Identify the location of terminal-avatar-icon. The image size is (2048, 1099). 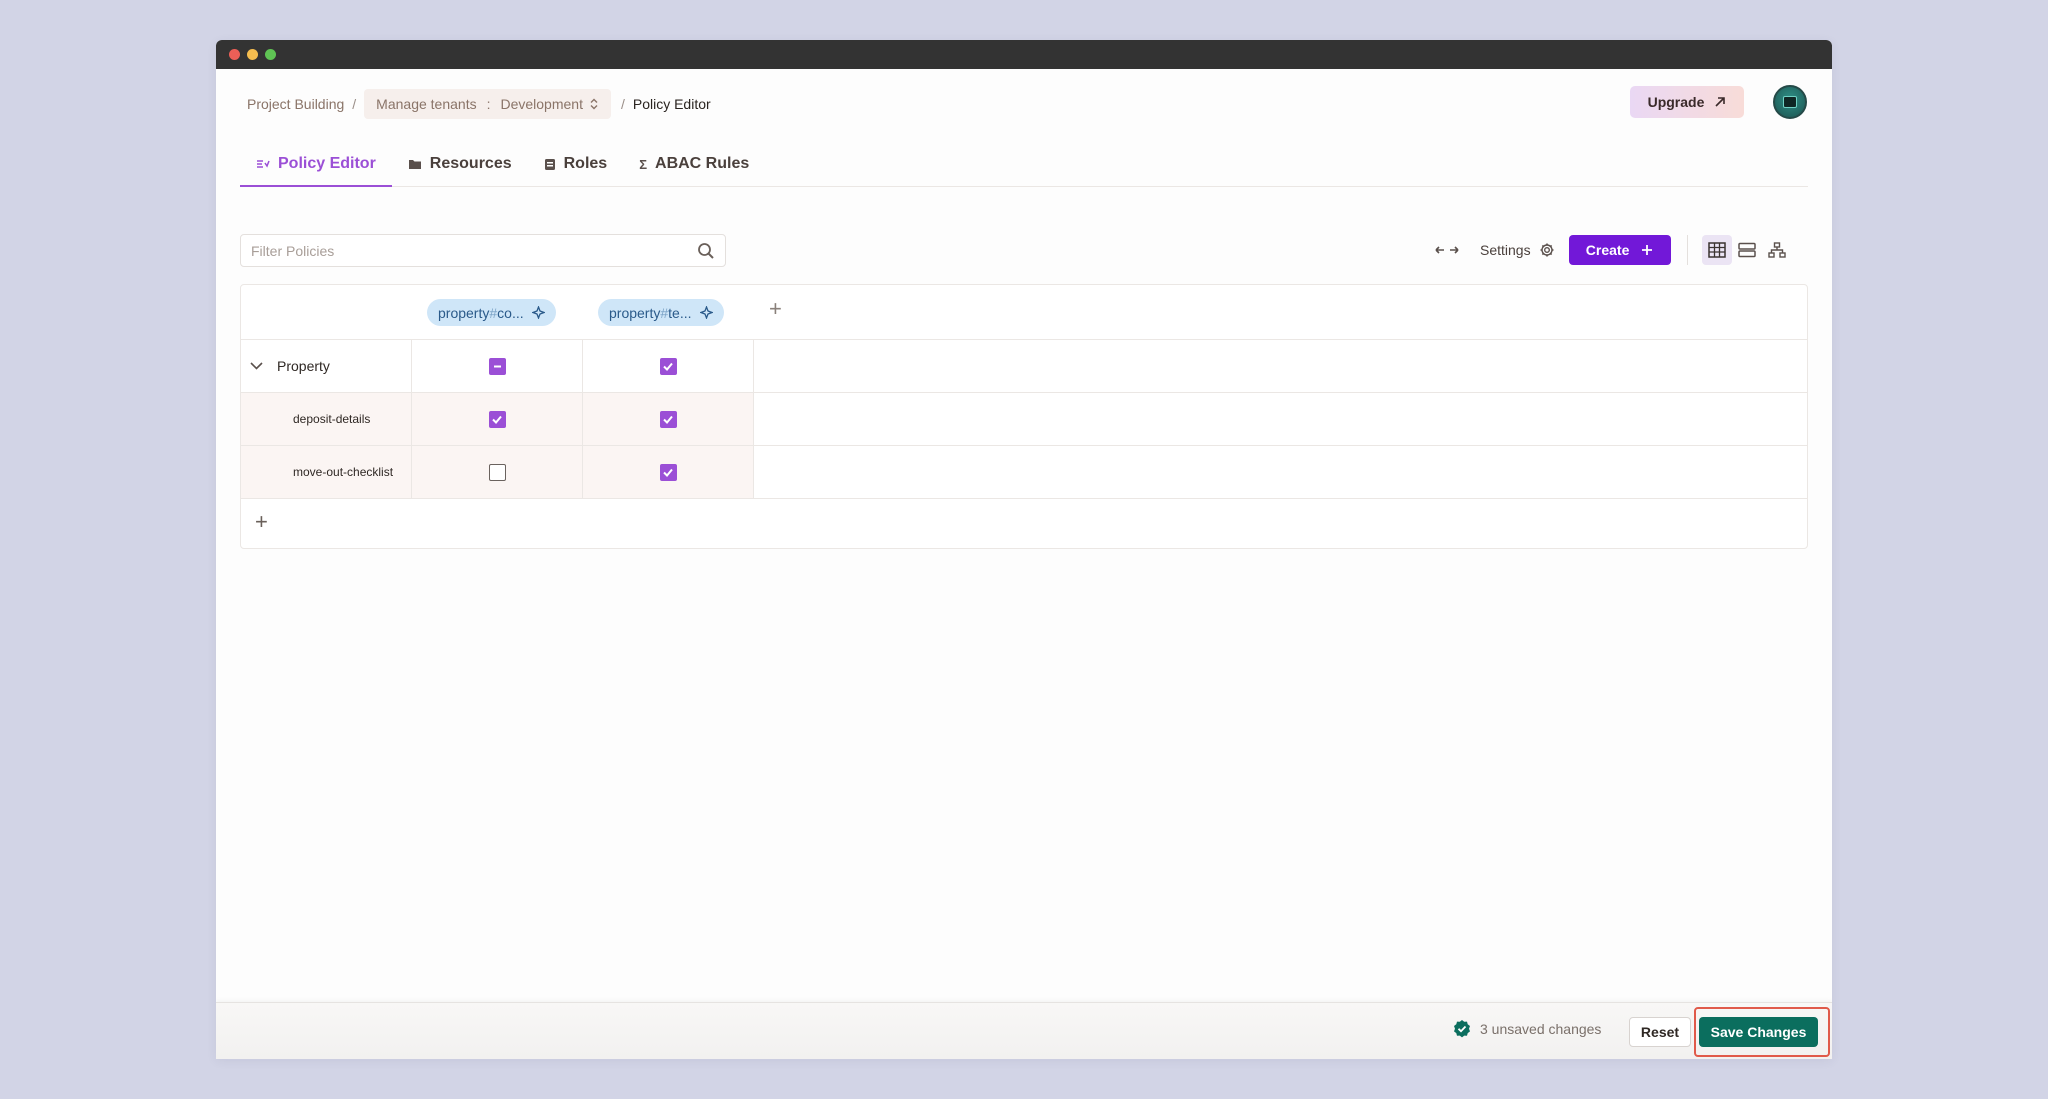
(1790, 102).